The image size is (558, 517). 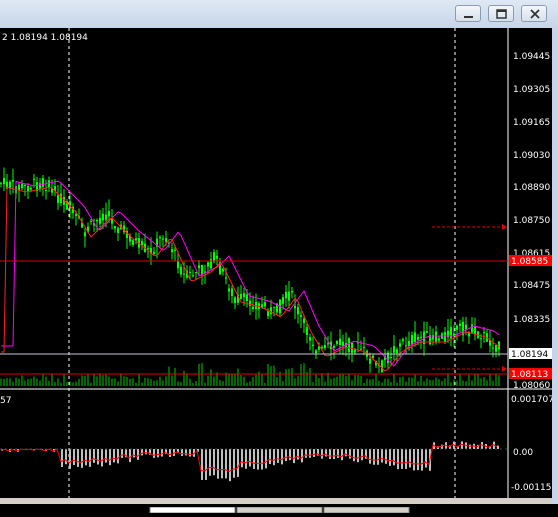 I want to click on indicator-label: 57, so click(x=5, y=401).